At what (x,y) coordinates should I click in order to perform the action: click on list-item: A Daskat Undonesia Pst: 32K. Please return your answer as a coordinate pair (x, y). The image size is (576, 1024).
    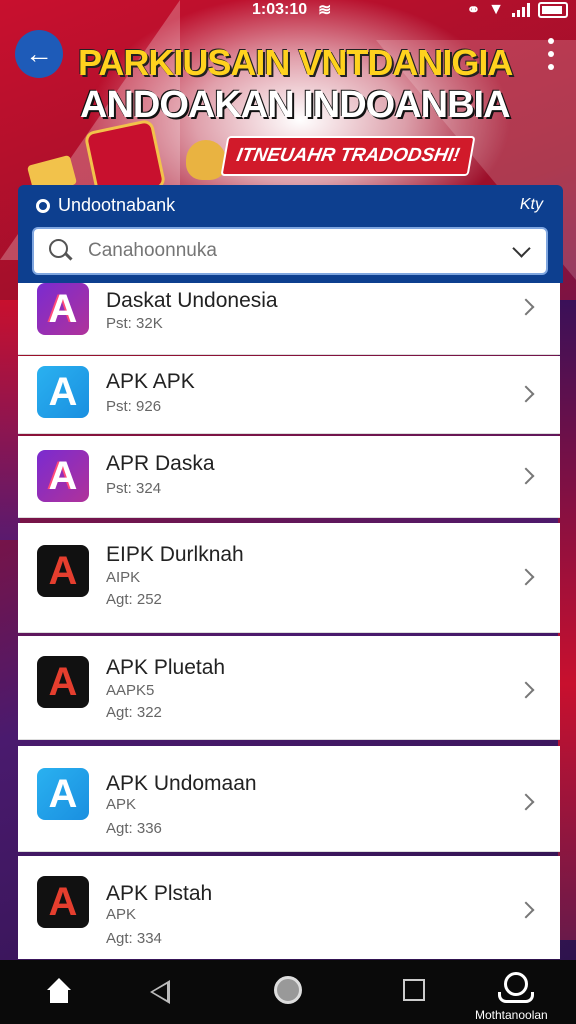
    Looking at the image, I should click on (289, 319).